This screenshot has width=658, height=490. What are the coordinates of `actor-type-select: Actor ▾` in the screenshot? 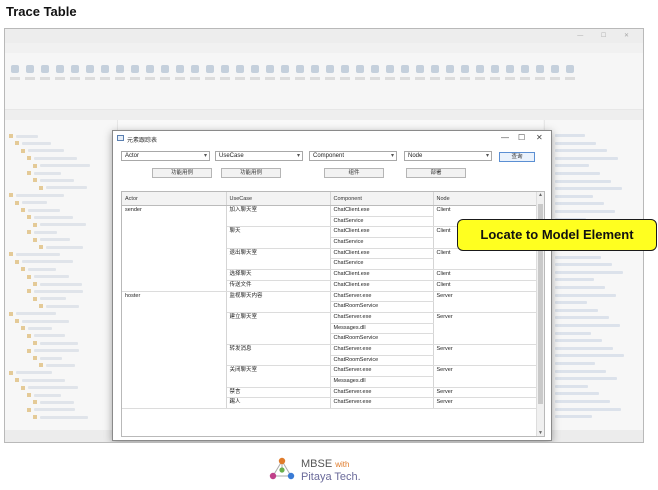 It's located at (165, 156).